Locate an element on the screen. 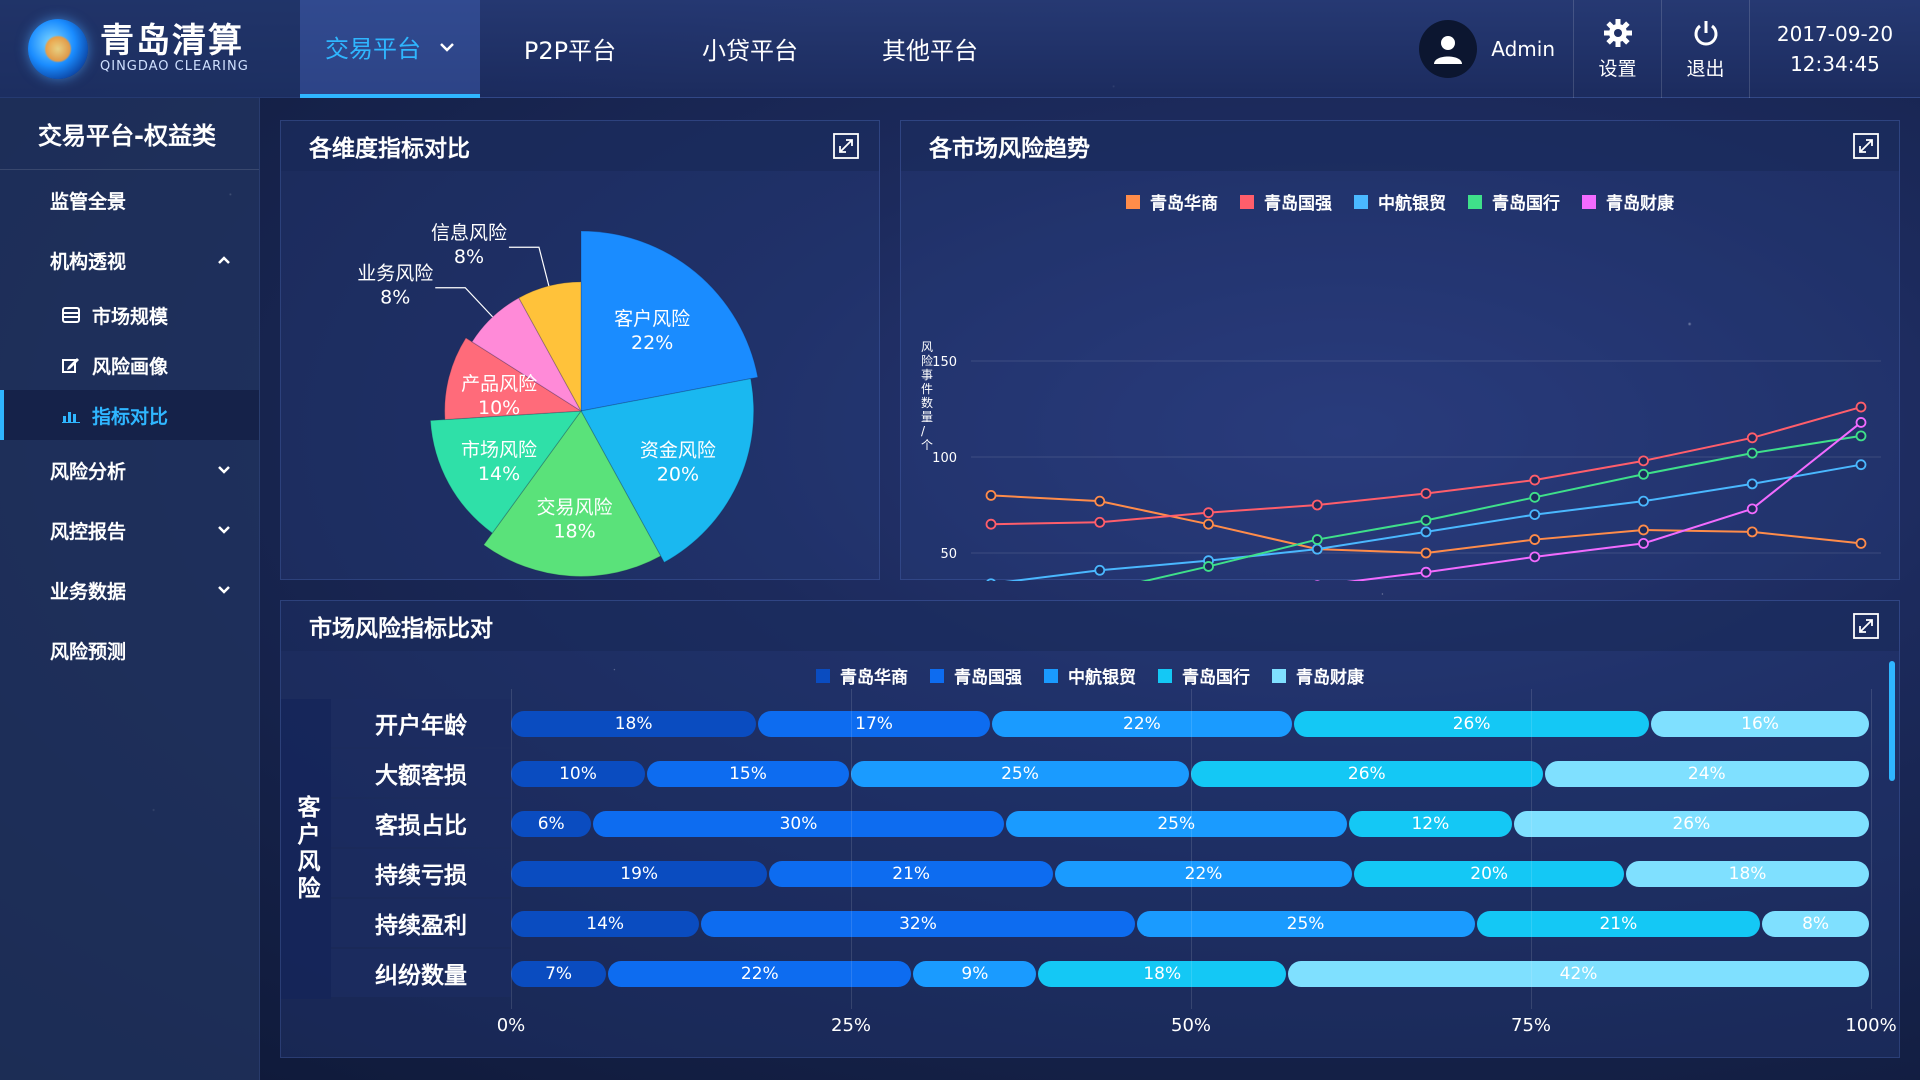  sidebar-item-risk-analysis: 风险分析 is located at coordinates (129, 470).